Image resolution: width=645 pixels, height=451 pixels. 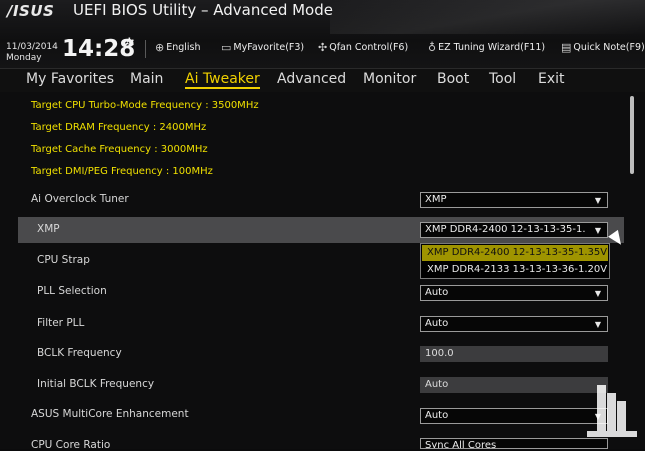 What do you see at coordinates (72, 291) in the screenshot?
I see `label-pll-selection: PLL Selection` at bounding box center [72, 291].